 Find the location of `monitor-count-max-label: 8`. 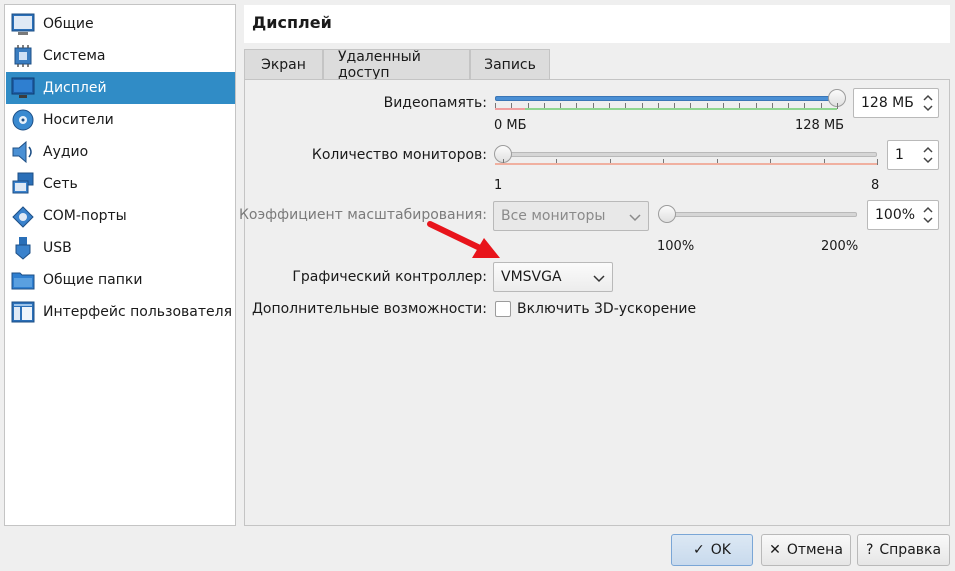

monitor-count-max-label: 8 is located at coordinates (875, 185).